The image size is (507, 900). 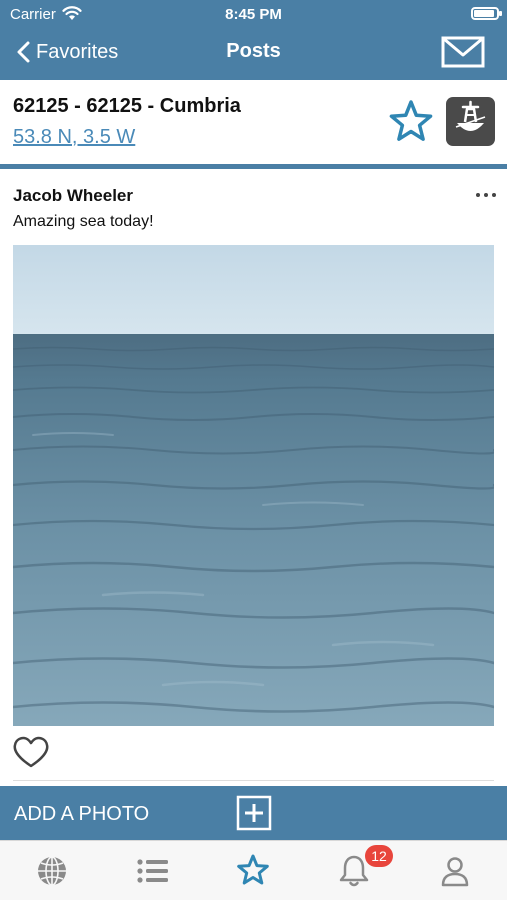 I want to click on status-bar: Carrier 8:45 PM, so click(x=253, y=14).